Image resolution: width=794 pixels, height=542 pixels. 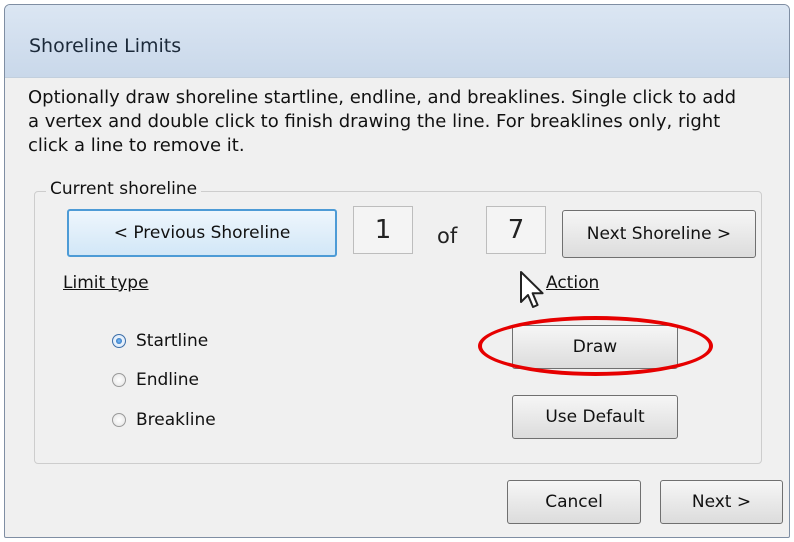 What do you see at coordinates (721, 502) in the screenshot?
I see `next-button: Next >` at bounding box center [721, 502].